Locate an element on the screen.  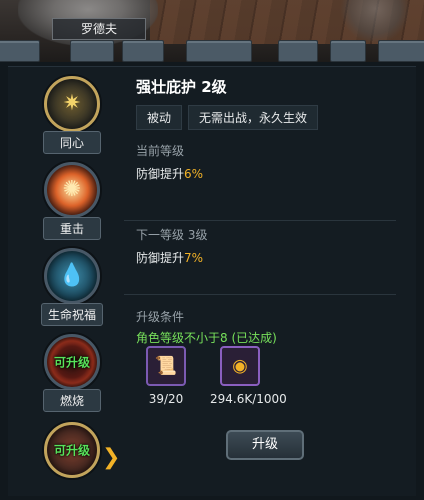
upgrade-button: 升级 is located at coordinates (265, 445).